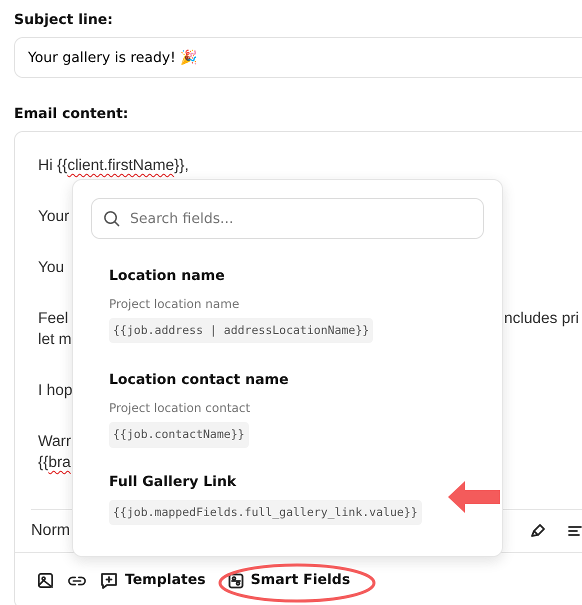 This screenshot has width=582, height=605. I want to click on body-text: Your, so click(54, 216).